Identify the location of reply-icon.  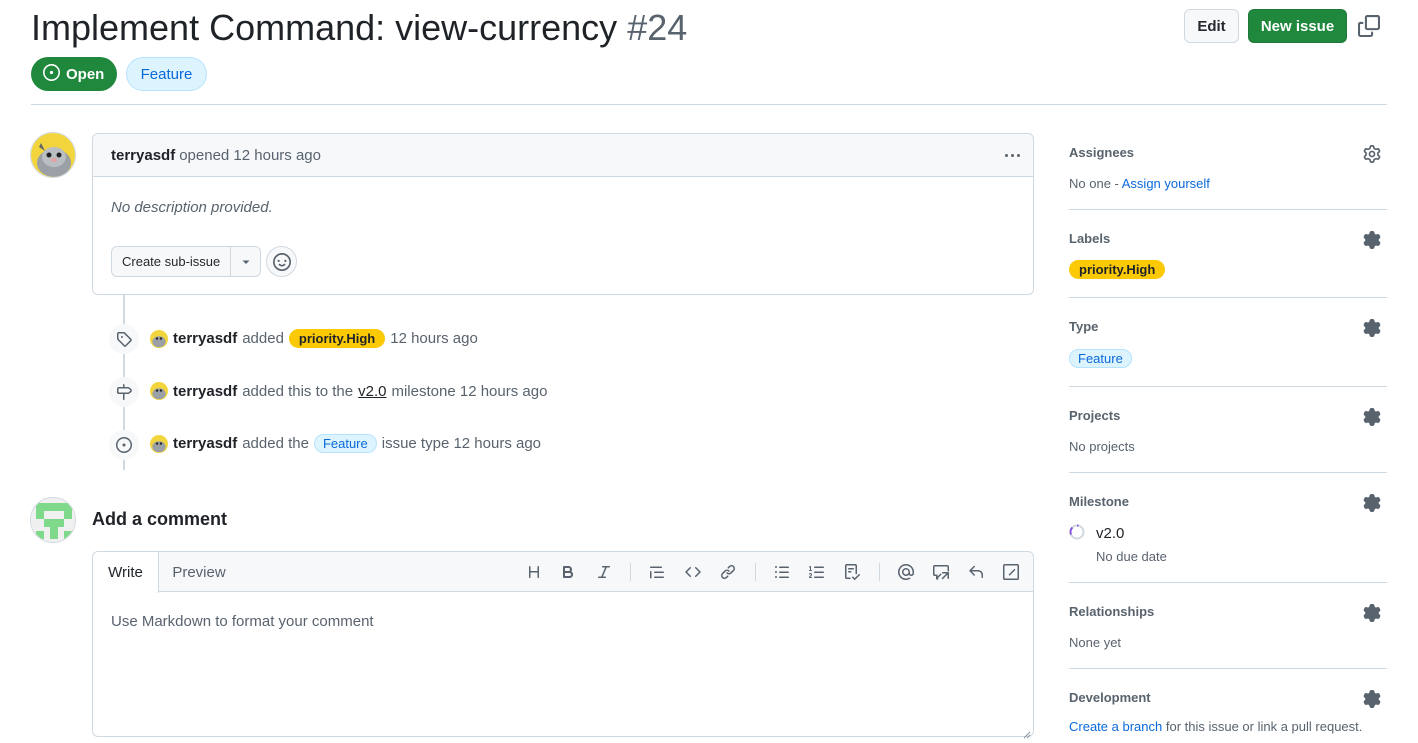
(976, 572).